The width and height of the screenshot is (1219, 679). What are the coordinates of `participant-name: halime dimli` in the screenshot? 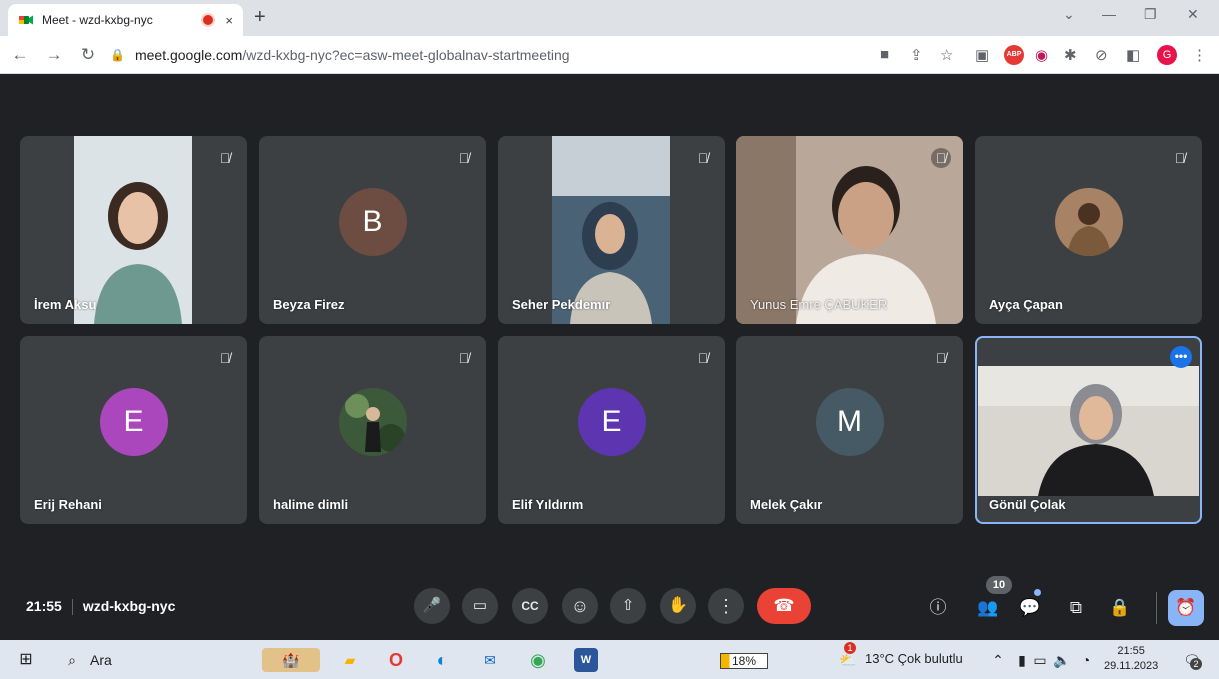 It's located at (311, 504).